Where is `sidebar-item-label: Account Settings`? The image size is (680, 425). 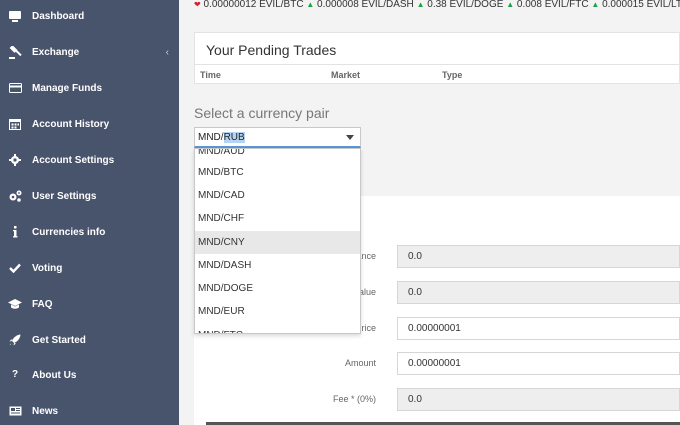
sidebar-item-label: Account Settings is located at coordinates (73, 160).